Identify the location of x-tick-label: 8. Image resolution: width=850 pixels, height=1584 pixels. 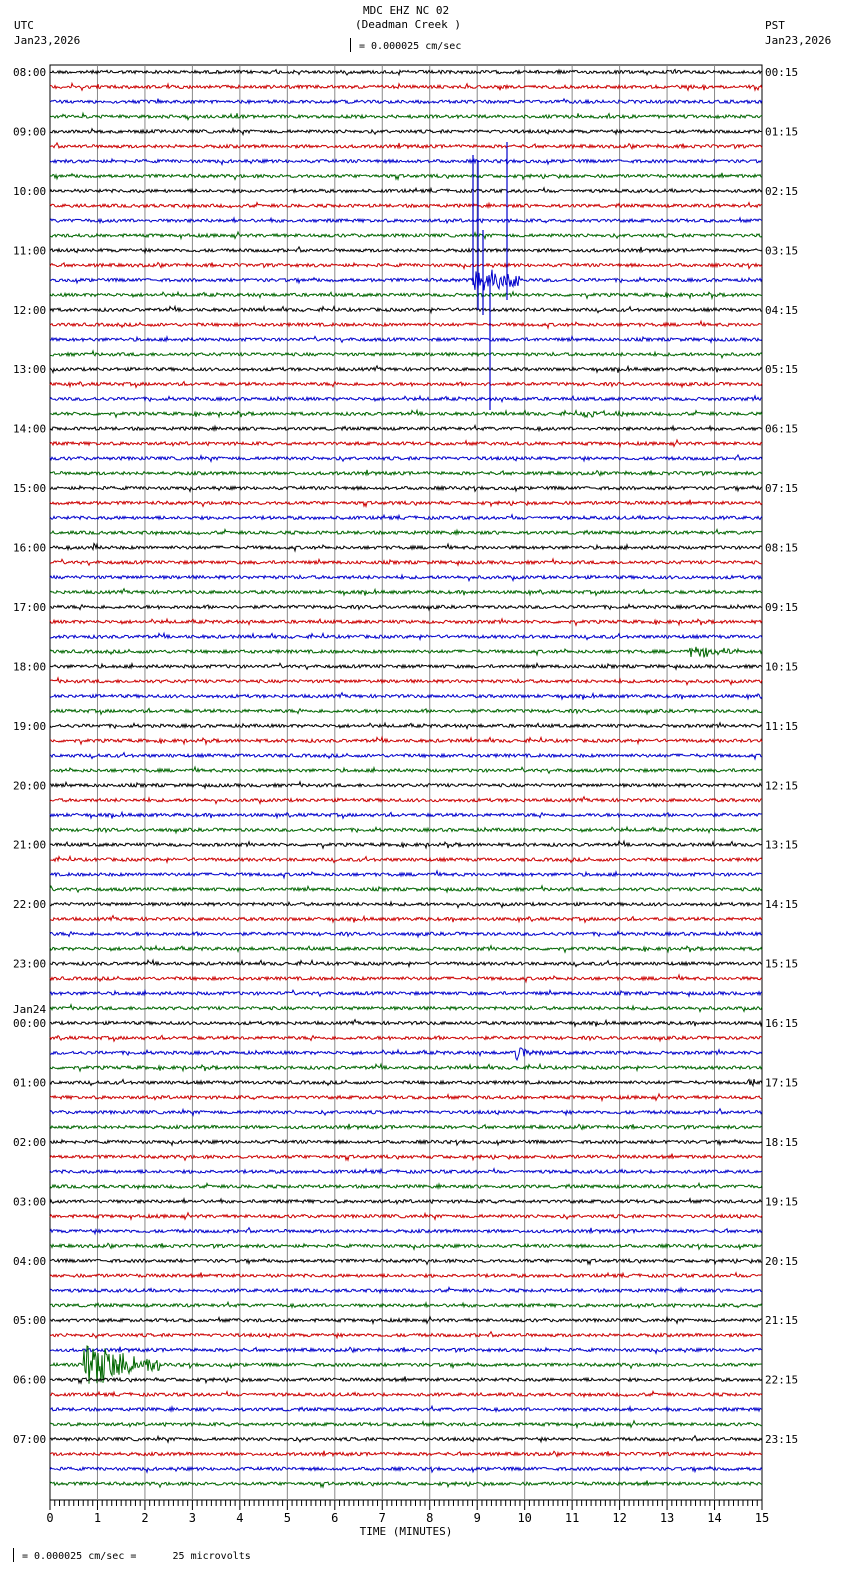
(429, 1518).